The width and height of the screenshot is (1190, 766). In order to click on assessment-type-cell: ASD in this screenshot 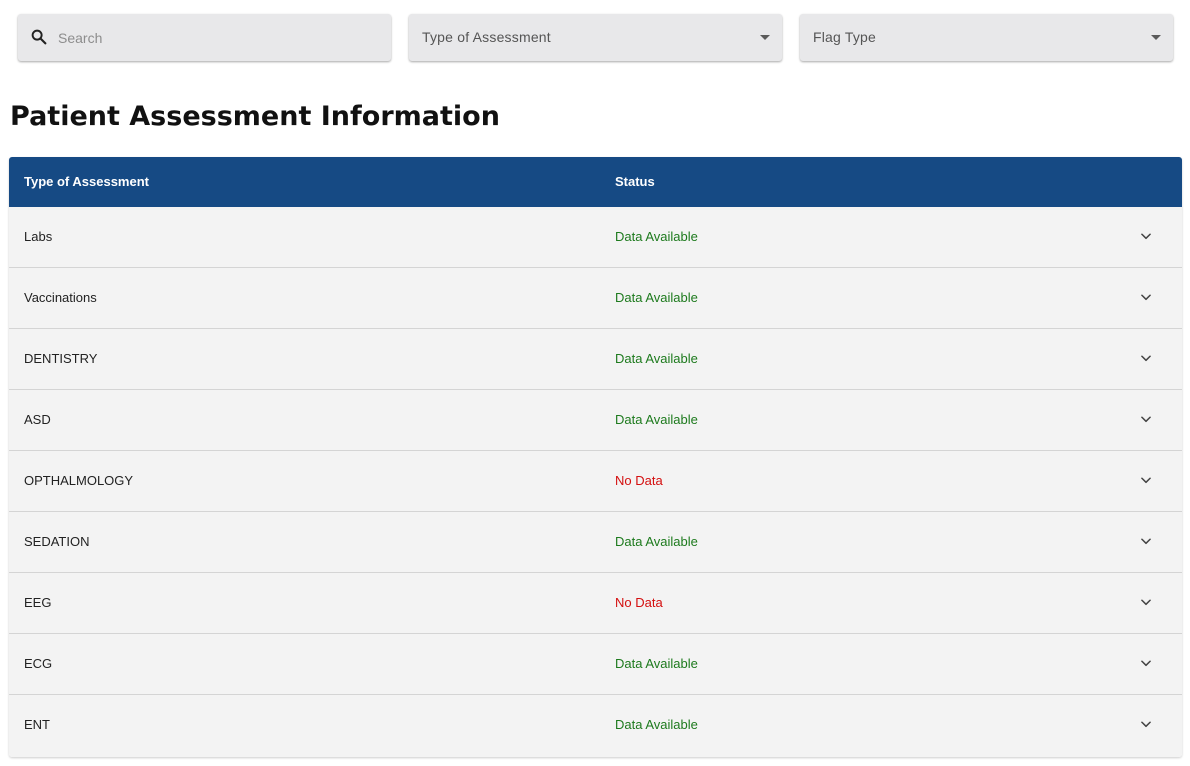, I will do `click(37, 419)`.